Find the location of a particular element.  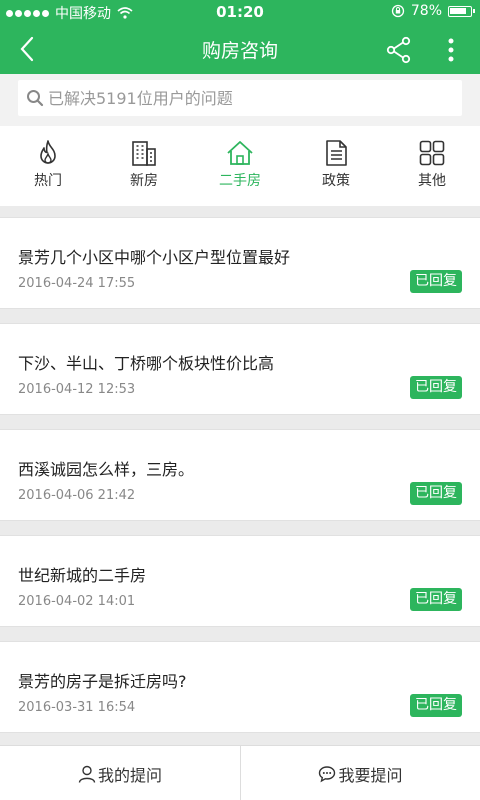

grid-icon is located at coordinates (432, 153).